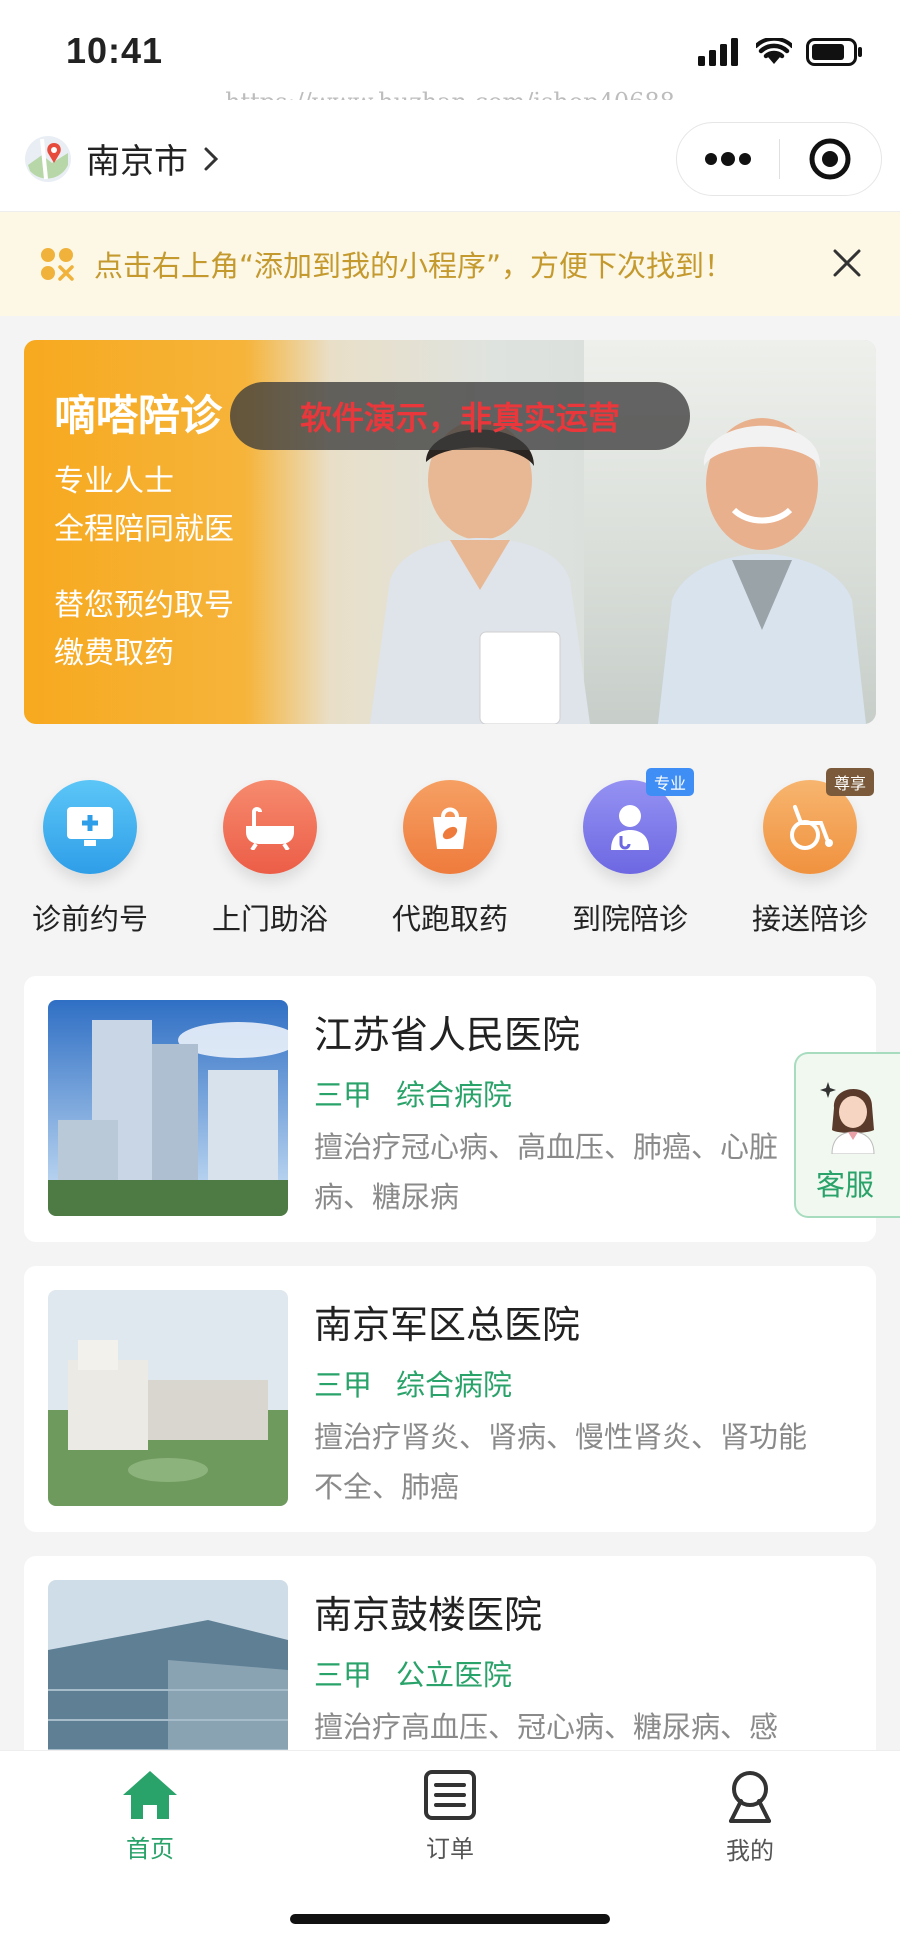  Describe the element at coordinates (450, 1849) in the screenshot. I see `tab-label: 订单` at that location.